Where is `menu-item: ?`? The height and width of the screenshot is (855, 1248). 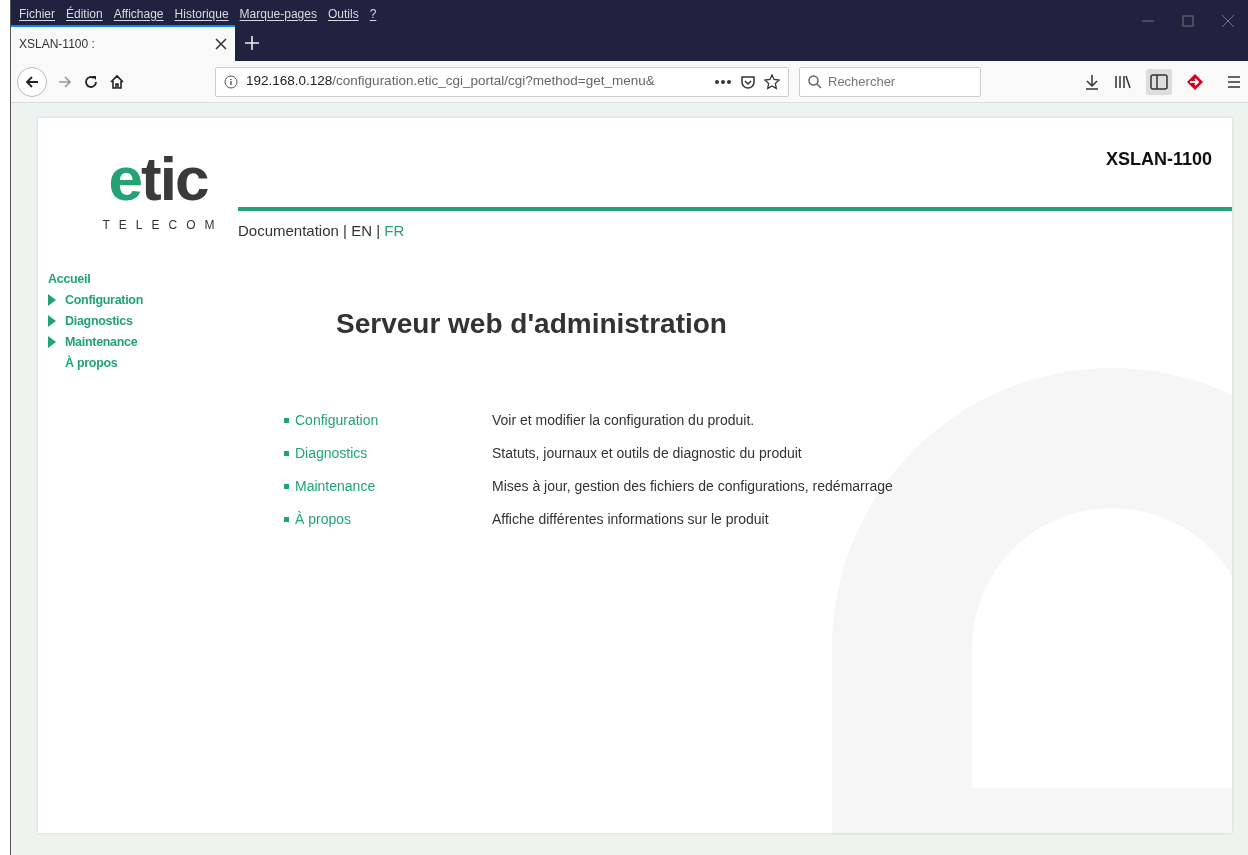 menu-item: ? is located at coordinates (373, 13).